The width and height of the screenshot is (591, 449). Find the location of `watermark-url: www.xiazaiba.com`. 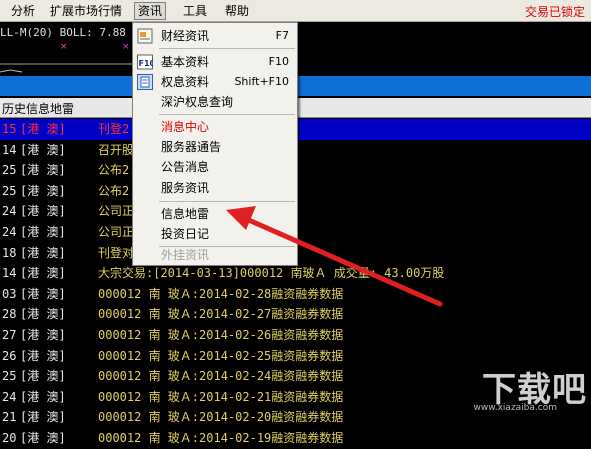

watermark-url: www.xiazaiba.com is located at coordinates (515, 408).